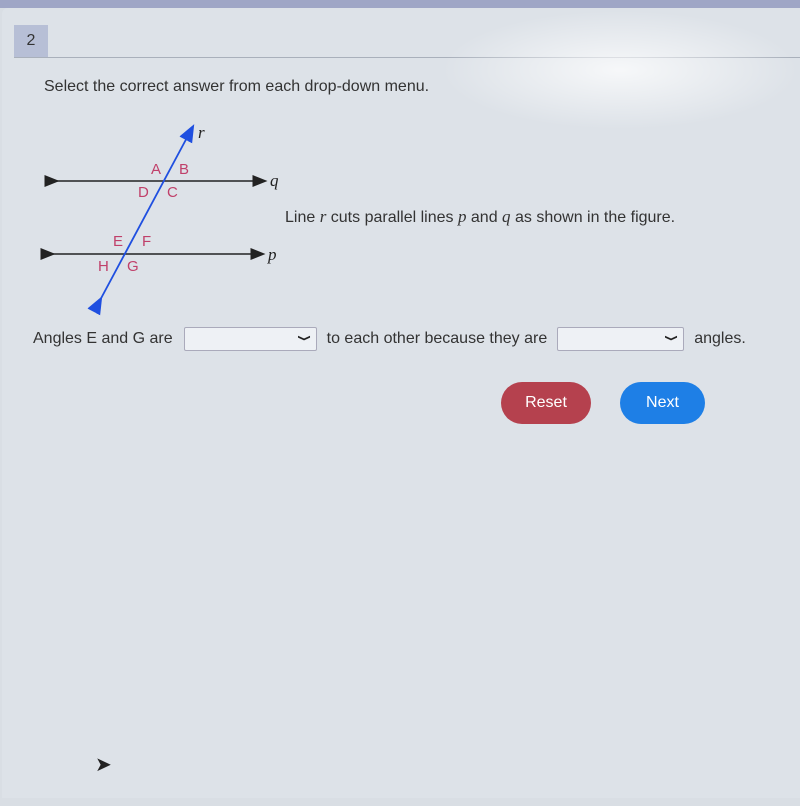 The height and width of the screenshot is (806, 800). Describe the element at coordinates (662, 403) in the screenshot. I see `next-button: Next` at that location.